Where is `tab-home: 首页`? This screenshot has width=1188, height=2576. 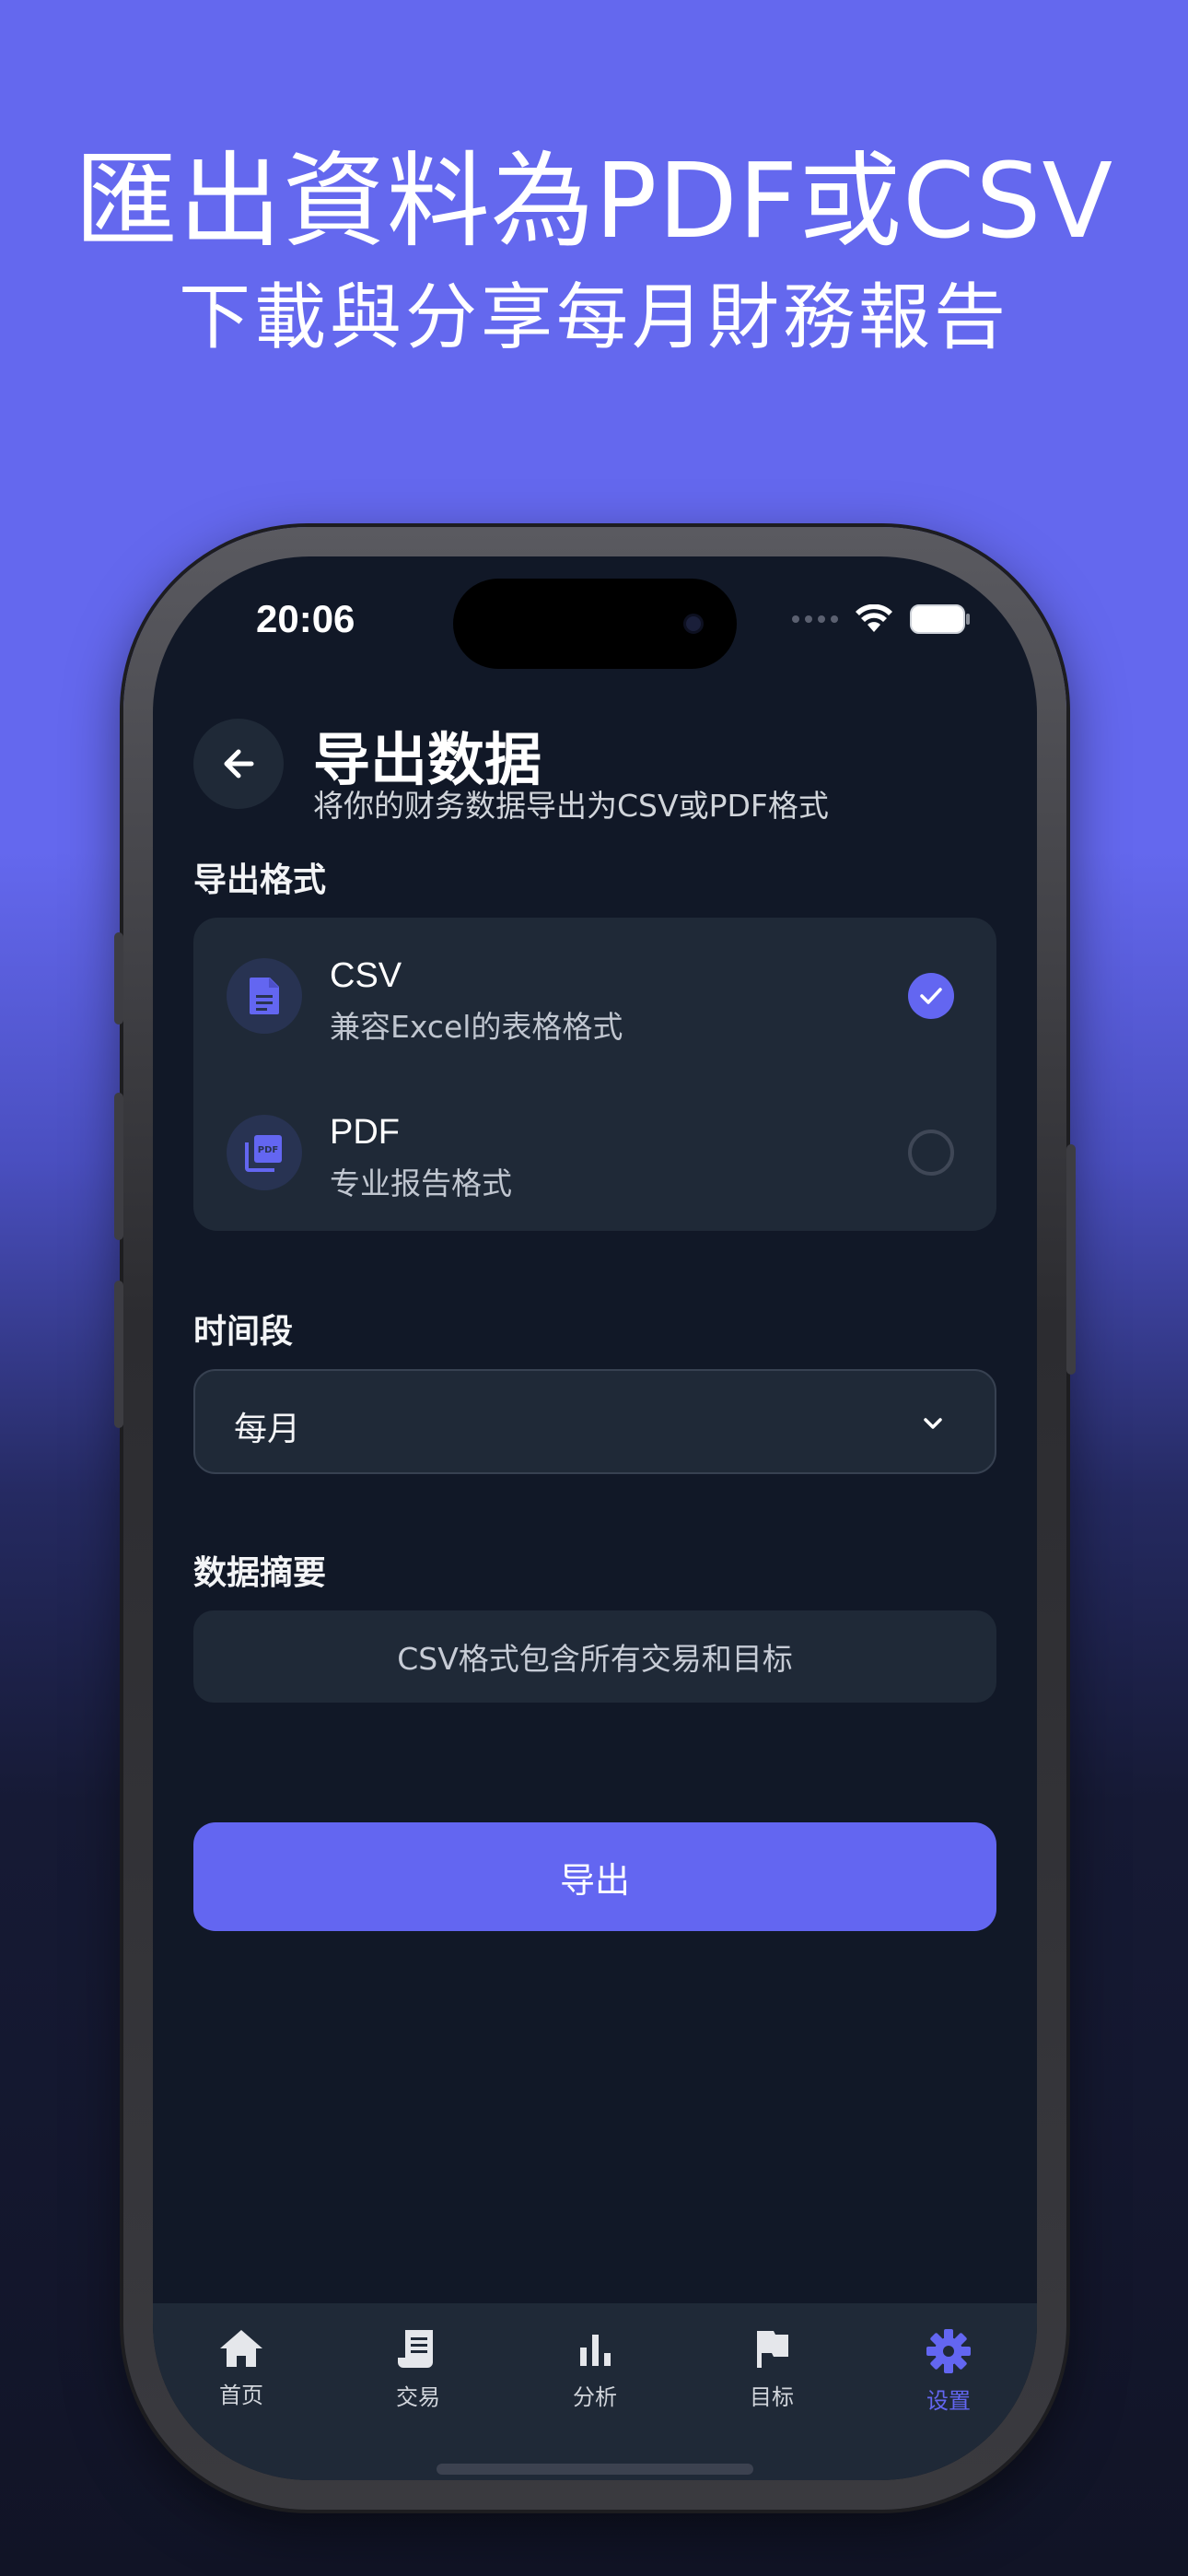 tab-home: 首页 is located at coordinates (242, 2373).